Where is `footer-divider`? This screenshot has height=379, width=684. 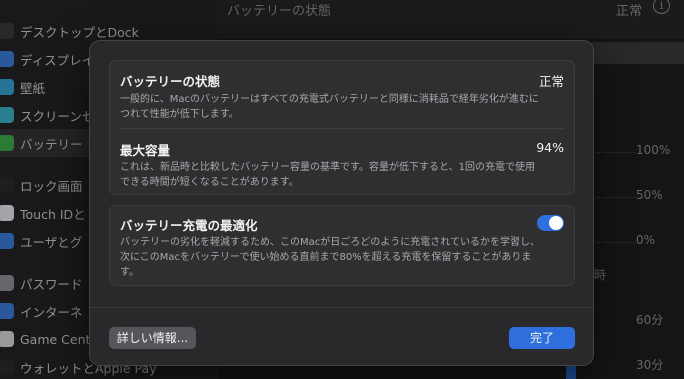
footer-divider is located at coordinates (341, 307).